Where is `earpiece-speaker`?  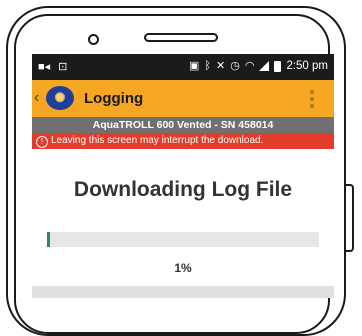 earpiece-speaker is located at coordinates (181, 37).